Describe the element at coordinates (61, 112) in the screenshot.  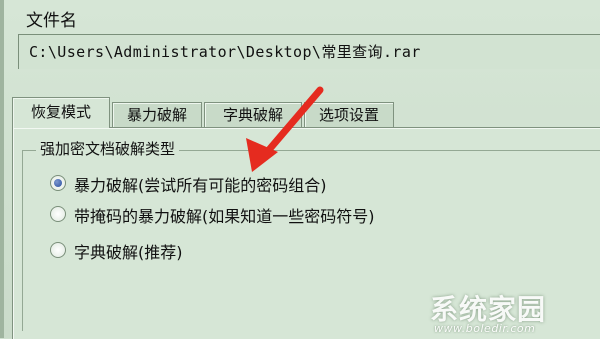
I see `tab-recovery-mode: 恢复模式` at that location.